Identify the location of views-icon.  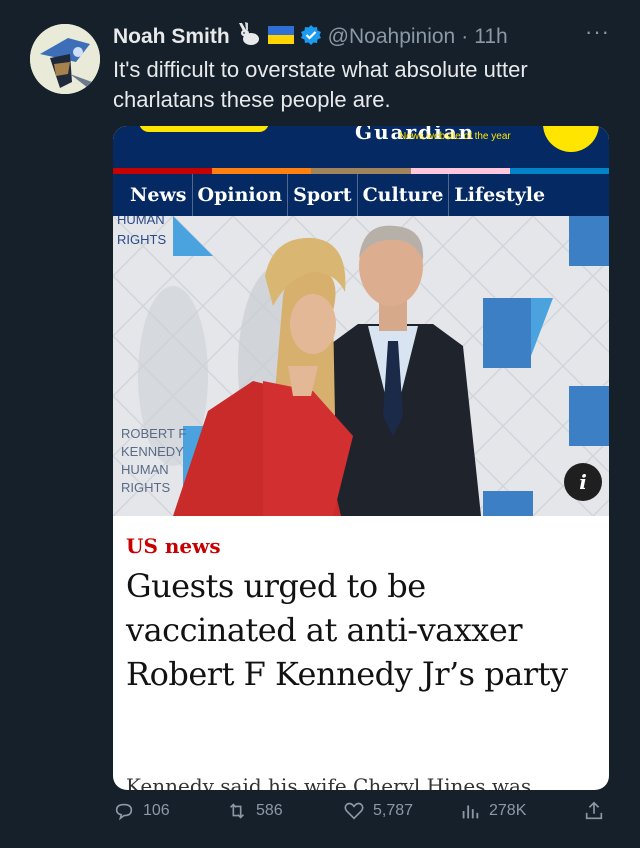
(470, 812).